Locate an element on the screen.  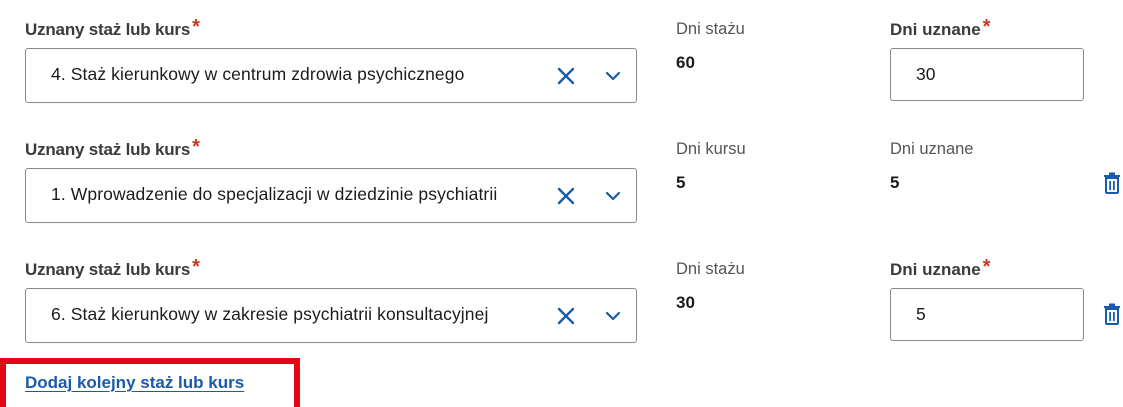
internship-days-value: 30 is located at coordinates (685, 302).